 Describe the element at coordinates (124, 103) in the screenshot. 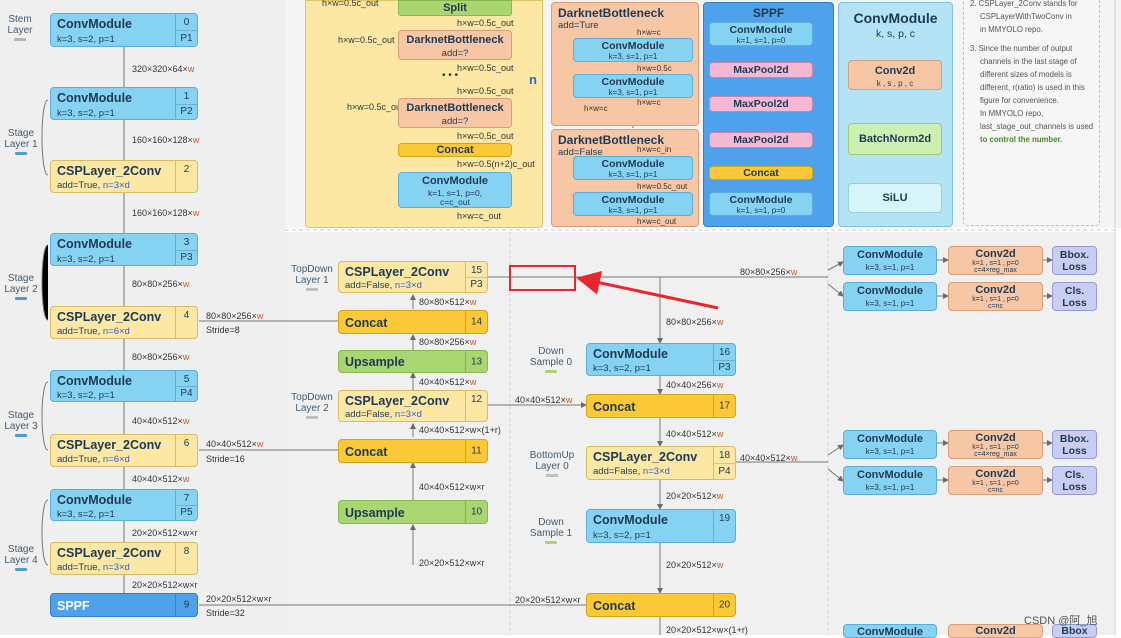

I see `backbone-node-1: ConvModule k=3, s=2, p=1 1 P2` at that location.